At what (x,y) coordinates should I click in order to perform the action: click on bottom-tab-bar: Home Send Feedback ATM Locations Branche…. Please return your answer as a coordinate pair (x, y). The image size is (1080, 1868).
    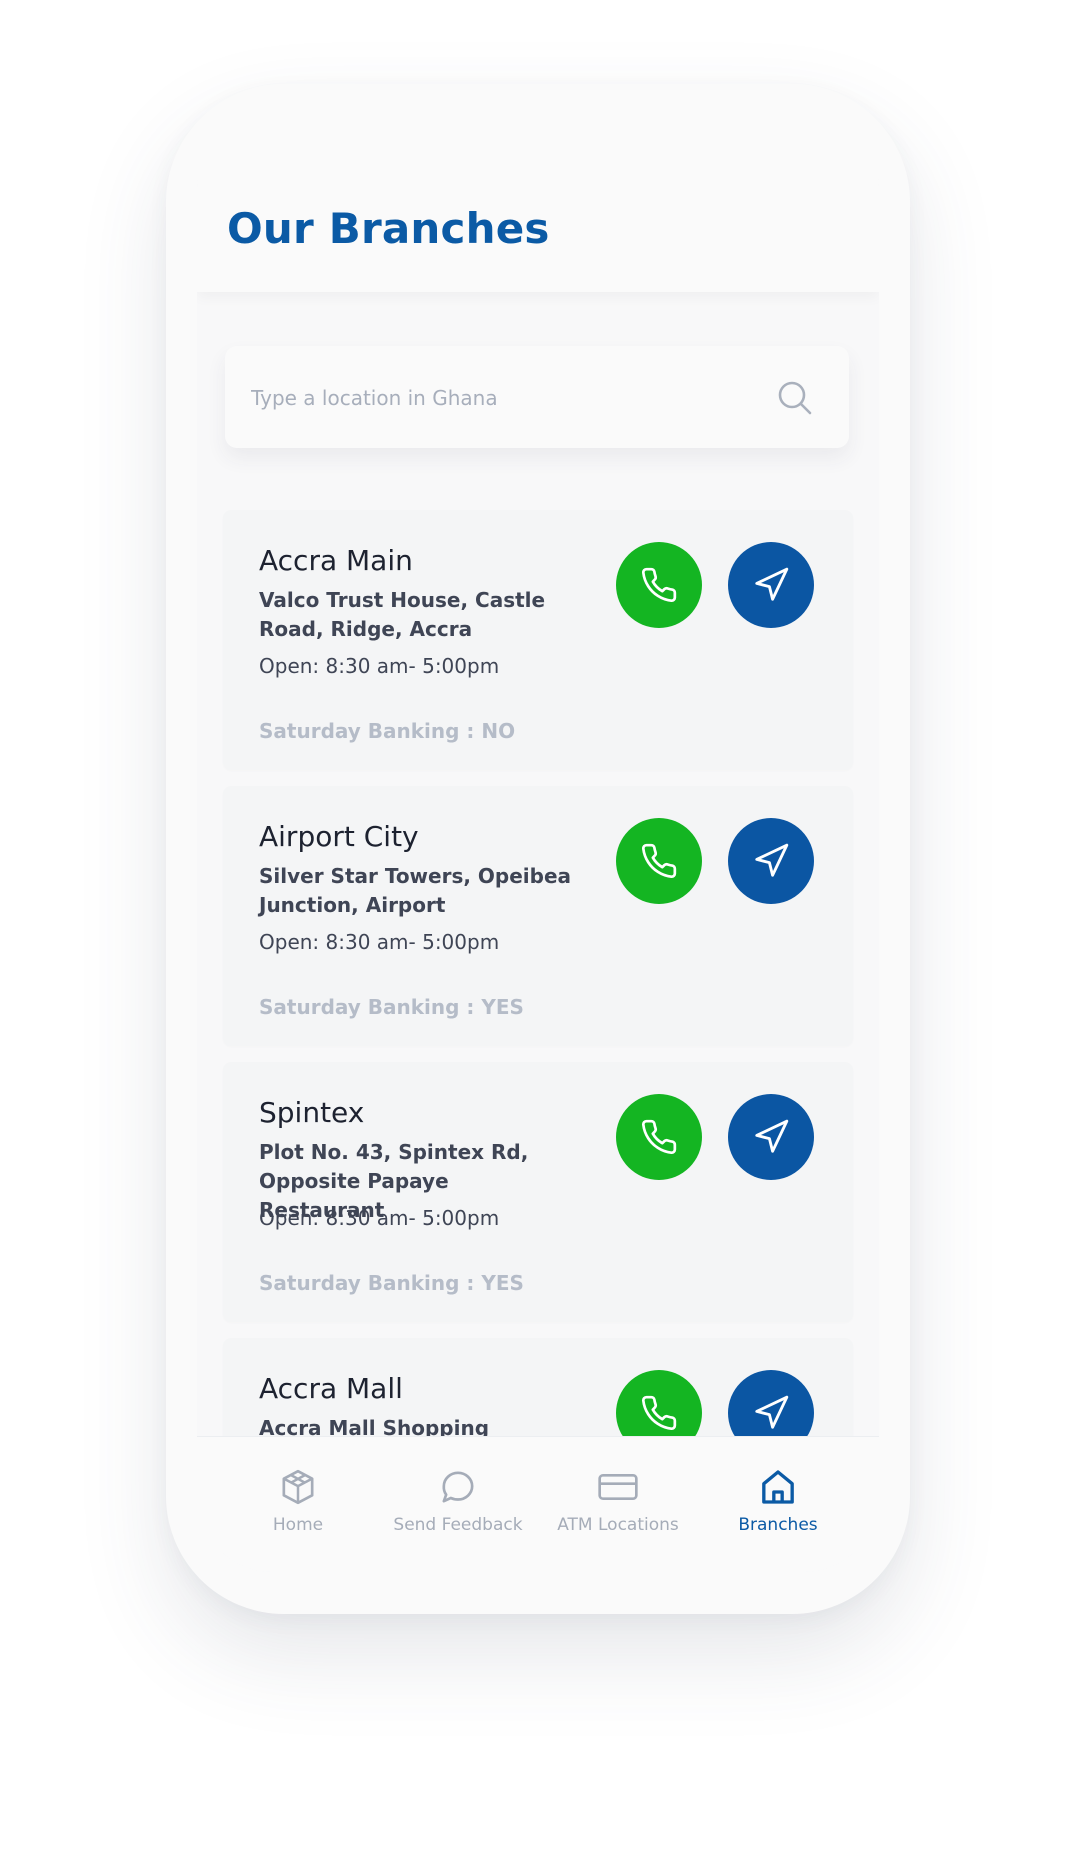
    Looking at the image, I should click on (538, 1504).